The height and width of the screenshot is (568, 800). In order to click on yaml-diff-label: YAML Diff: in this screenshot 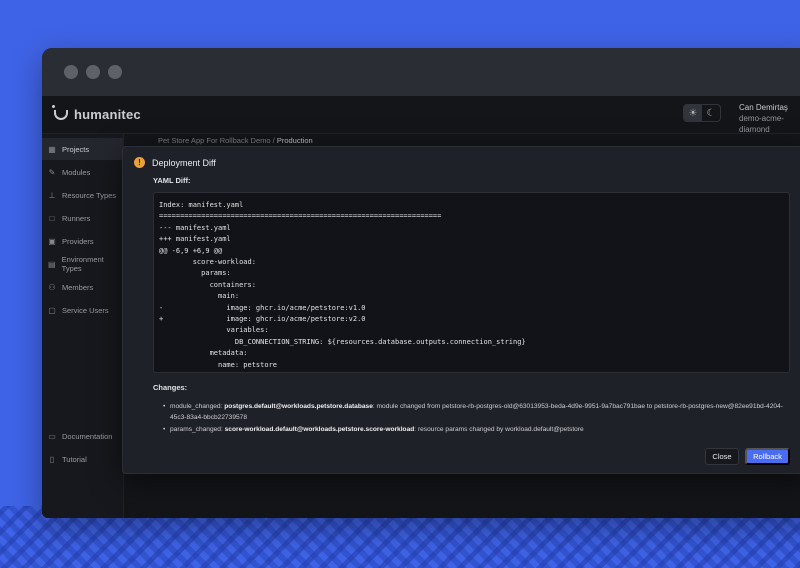, I will do `click(172, 180)`.